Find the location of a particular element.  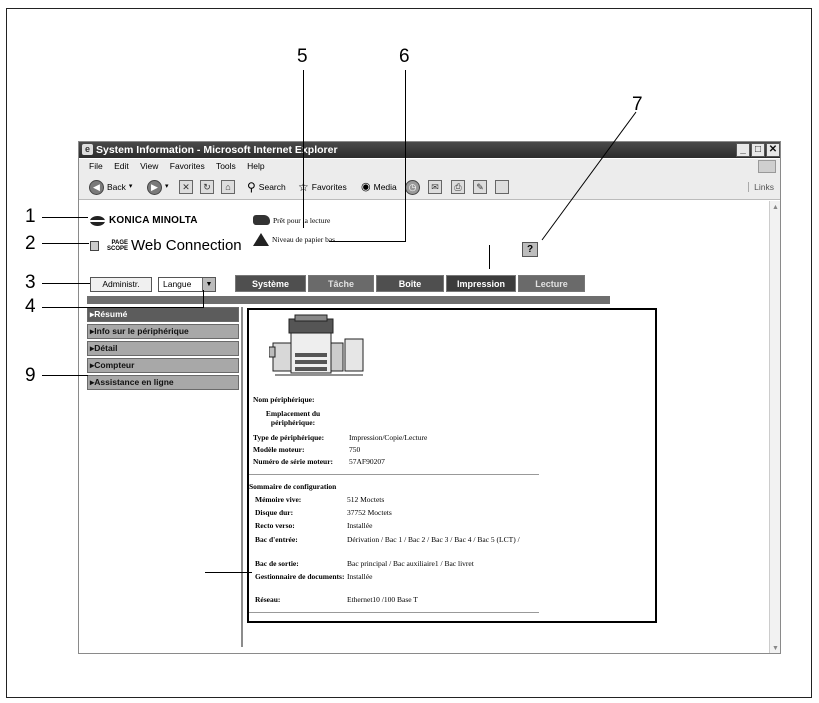

main-tabs: Système Tâche Boîte Impression Lecture is located at coordinates (410, 283).